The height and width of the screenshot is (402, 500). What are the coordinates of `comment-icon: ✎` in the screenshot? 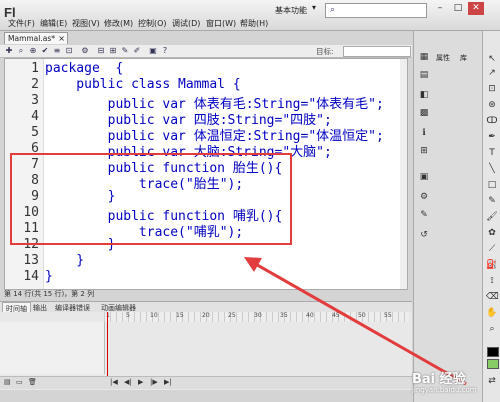 It's located at (125, 51).